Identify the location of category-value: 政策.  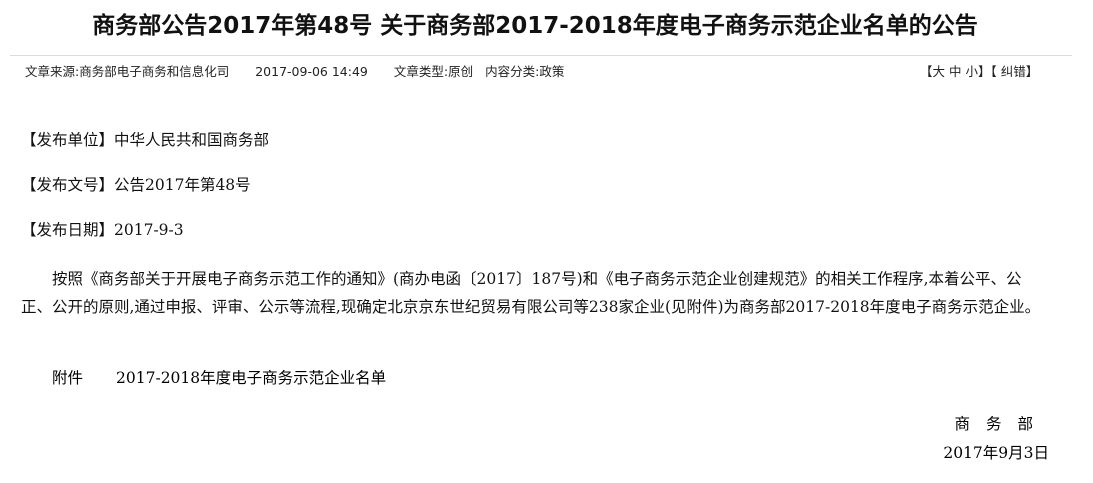
(552, 71).